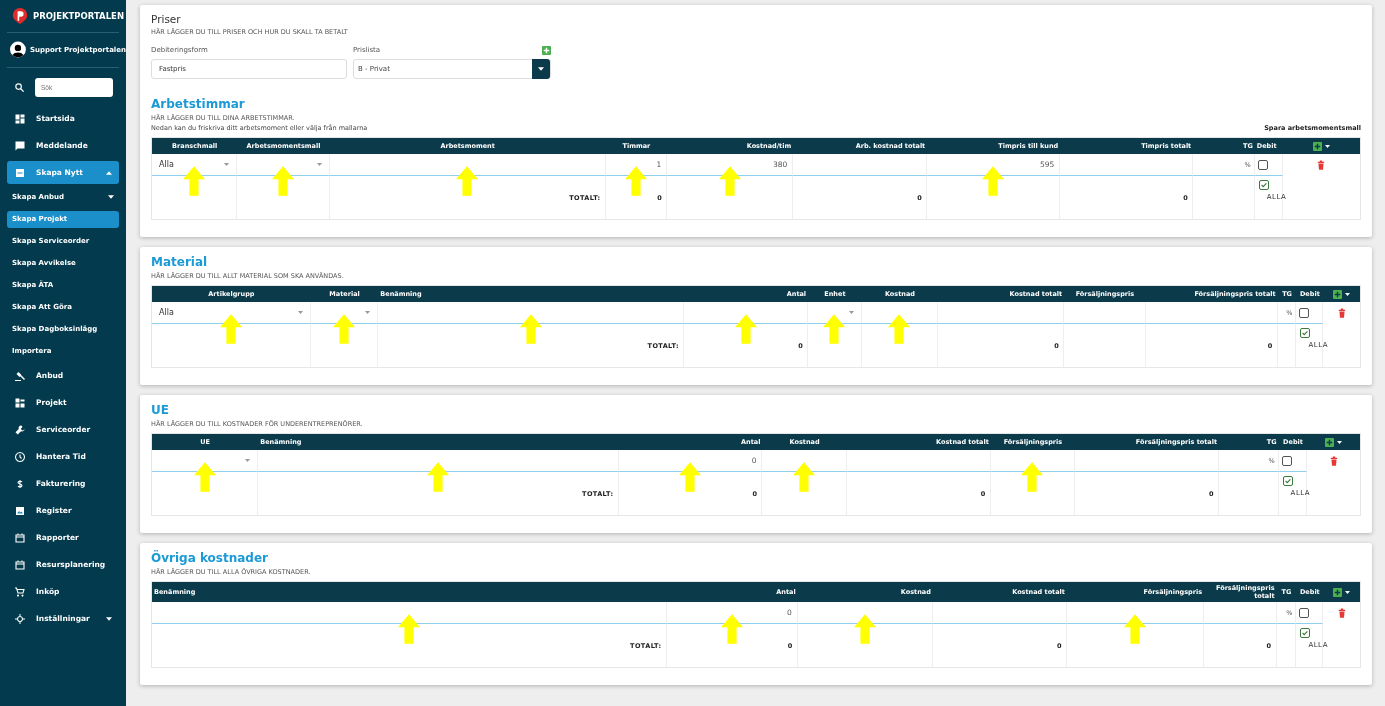 The width and height of the screenshot is (1385, 706). What do you see at coordinates (20, 375) in the screenshot?
I see `gavel-icon` at bounding box center [20, 375].